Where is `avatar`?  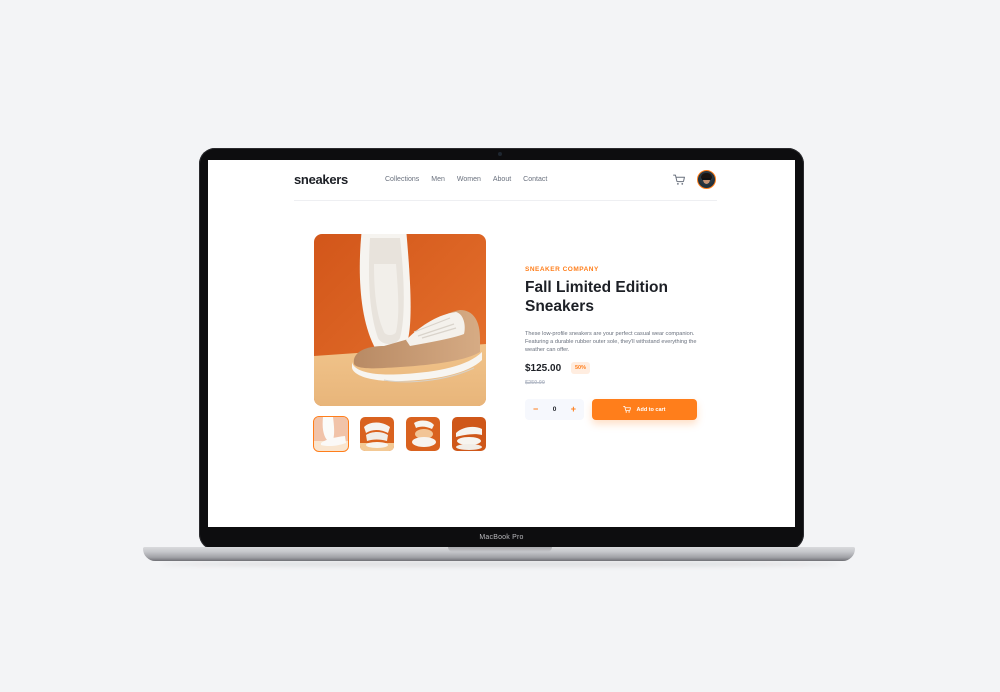 avatar is located at coordinates (706, 179).